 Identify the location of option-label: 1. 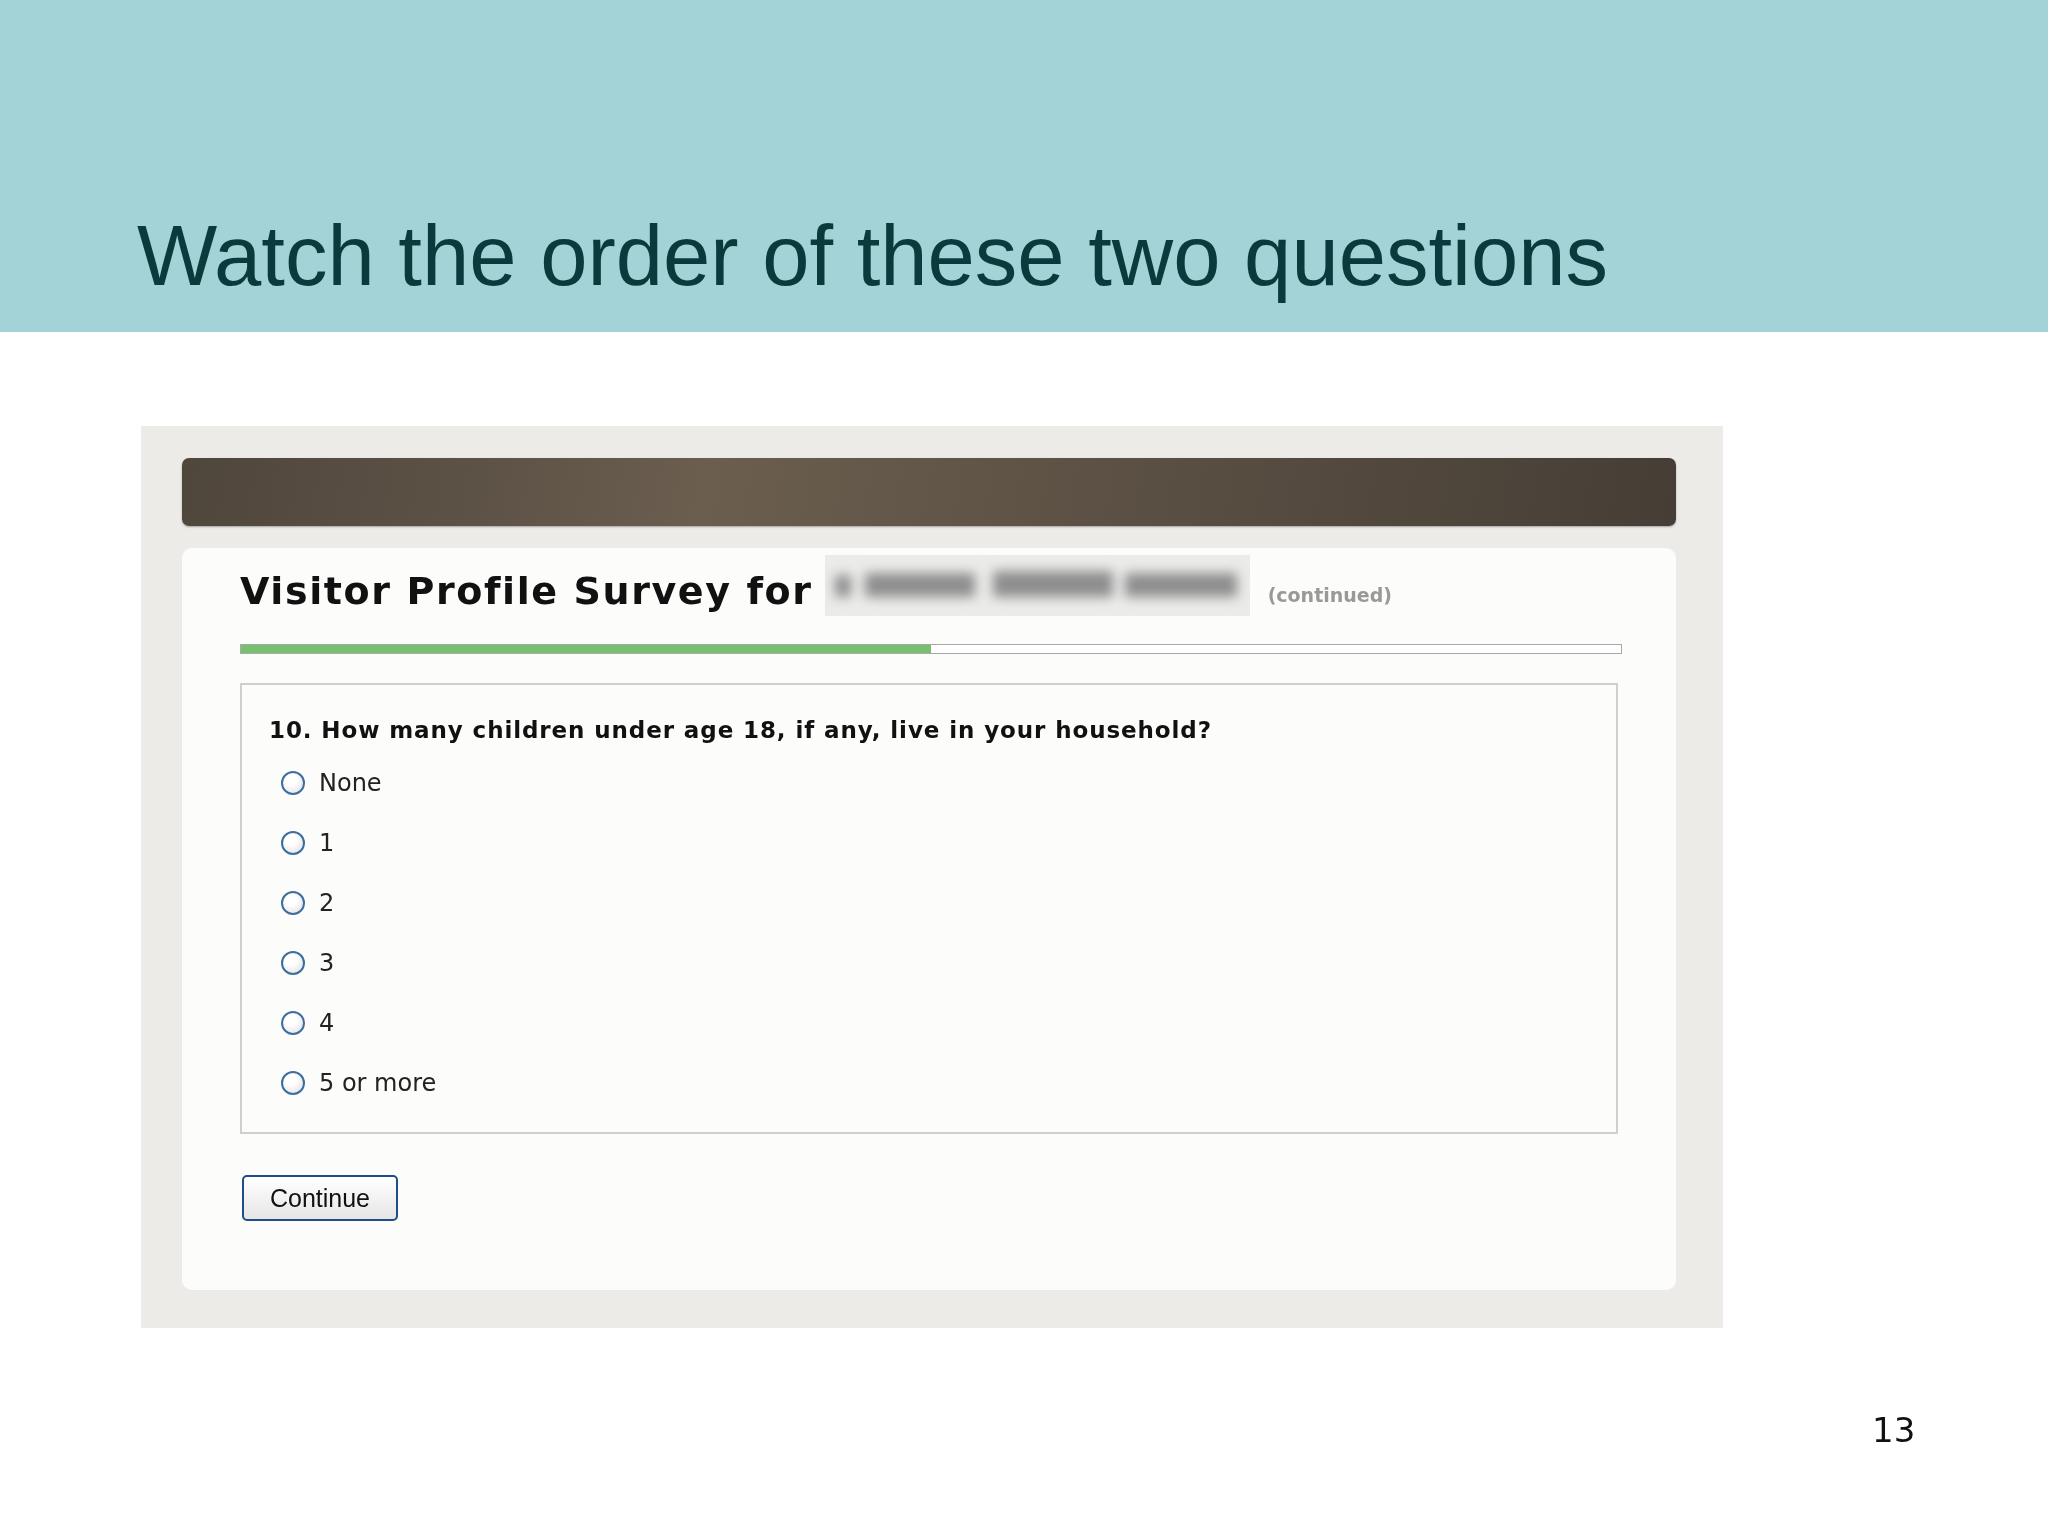
(327, 843).